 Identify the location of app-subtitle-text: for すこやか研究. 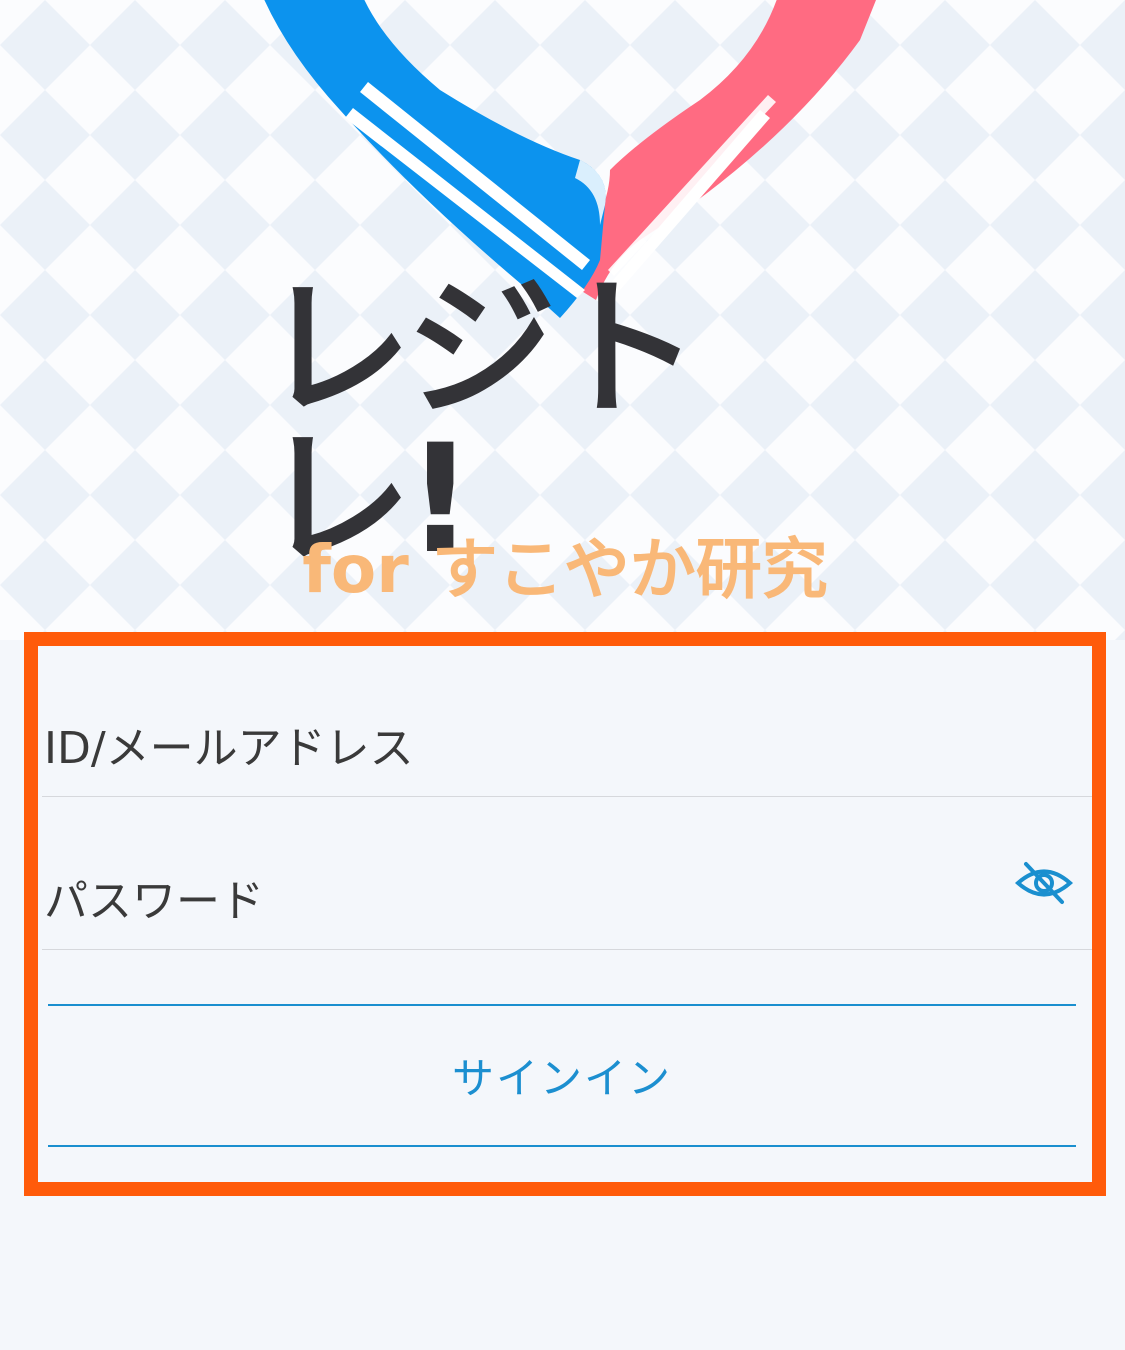
(565, 569).